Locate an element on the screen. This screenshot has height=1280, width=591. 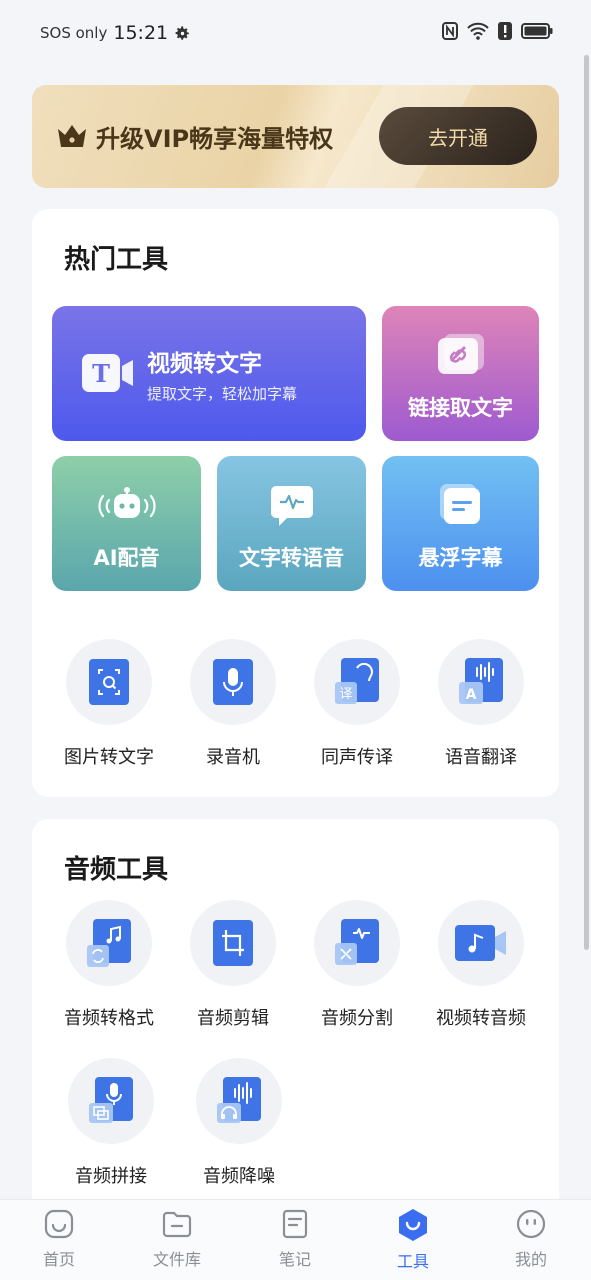
video-text-icon: T is located at coordinates (107, 373).